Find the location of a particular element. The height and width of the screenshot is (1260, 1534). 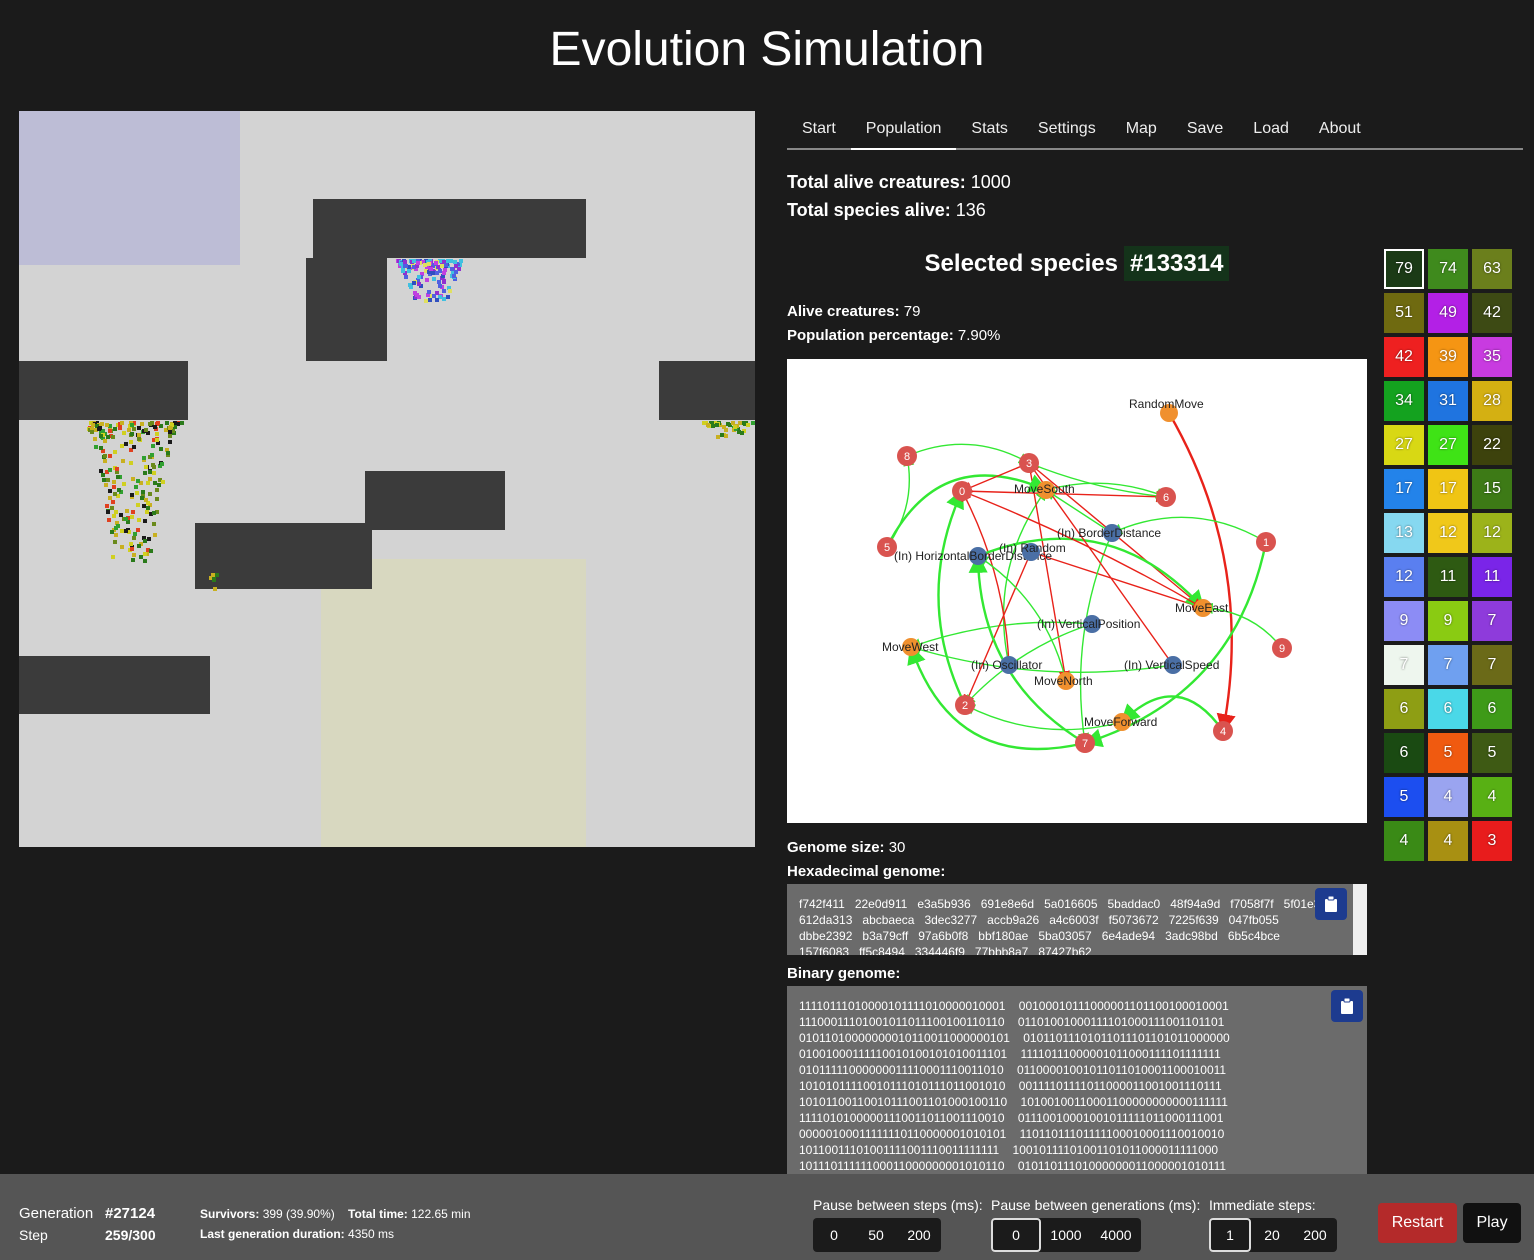

species-tile: 51 is located at coordinates (1404, 313).